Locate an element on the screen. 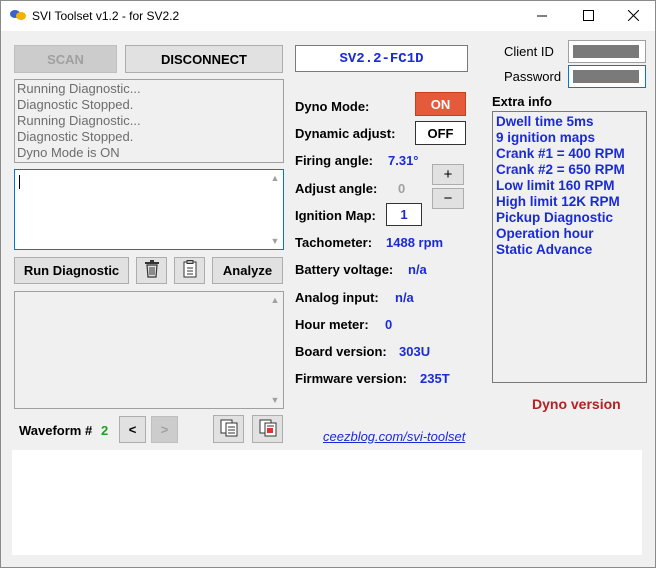 The width and height of the screenshot is (656, 568). window-title: SVI Toolset v1.2 - for SV2.2 is located at coordinates (106, 16).